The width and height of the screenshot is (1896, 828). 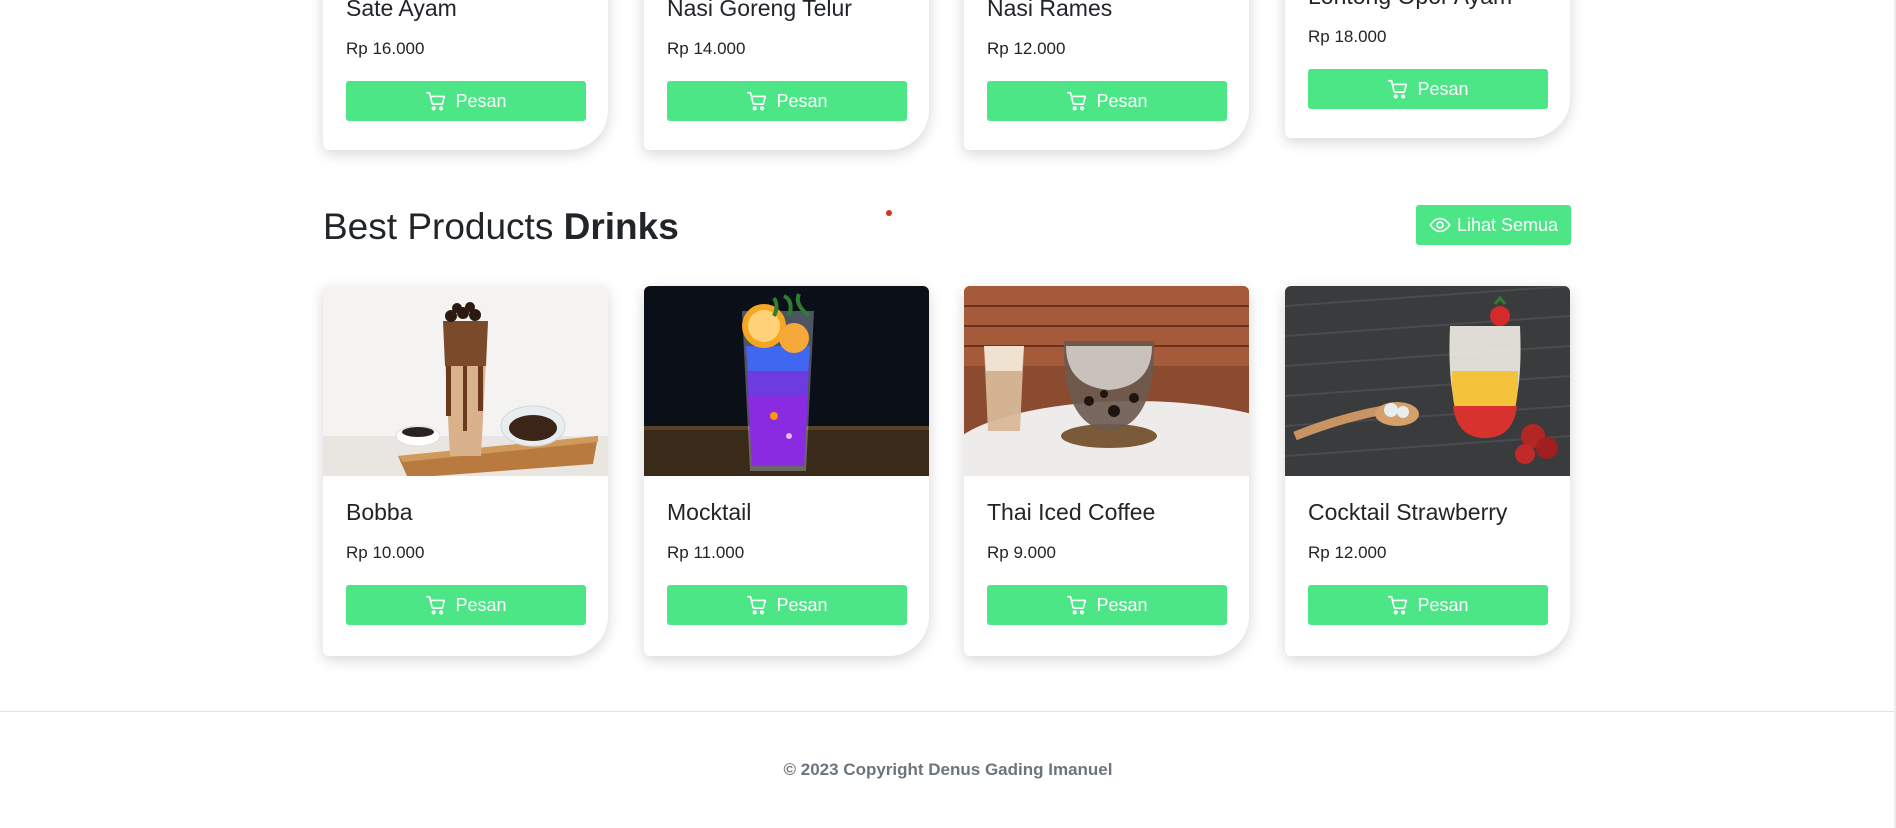 What do you see at coordinates (786, 381) in the screenshot?
I see `mocktail-image` at bounding box center [786, 381].